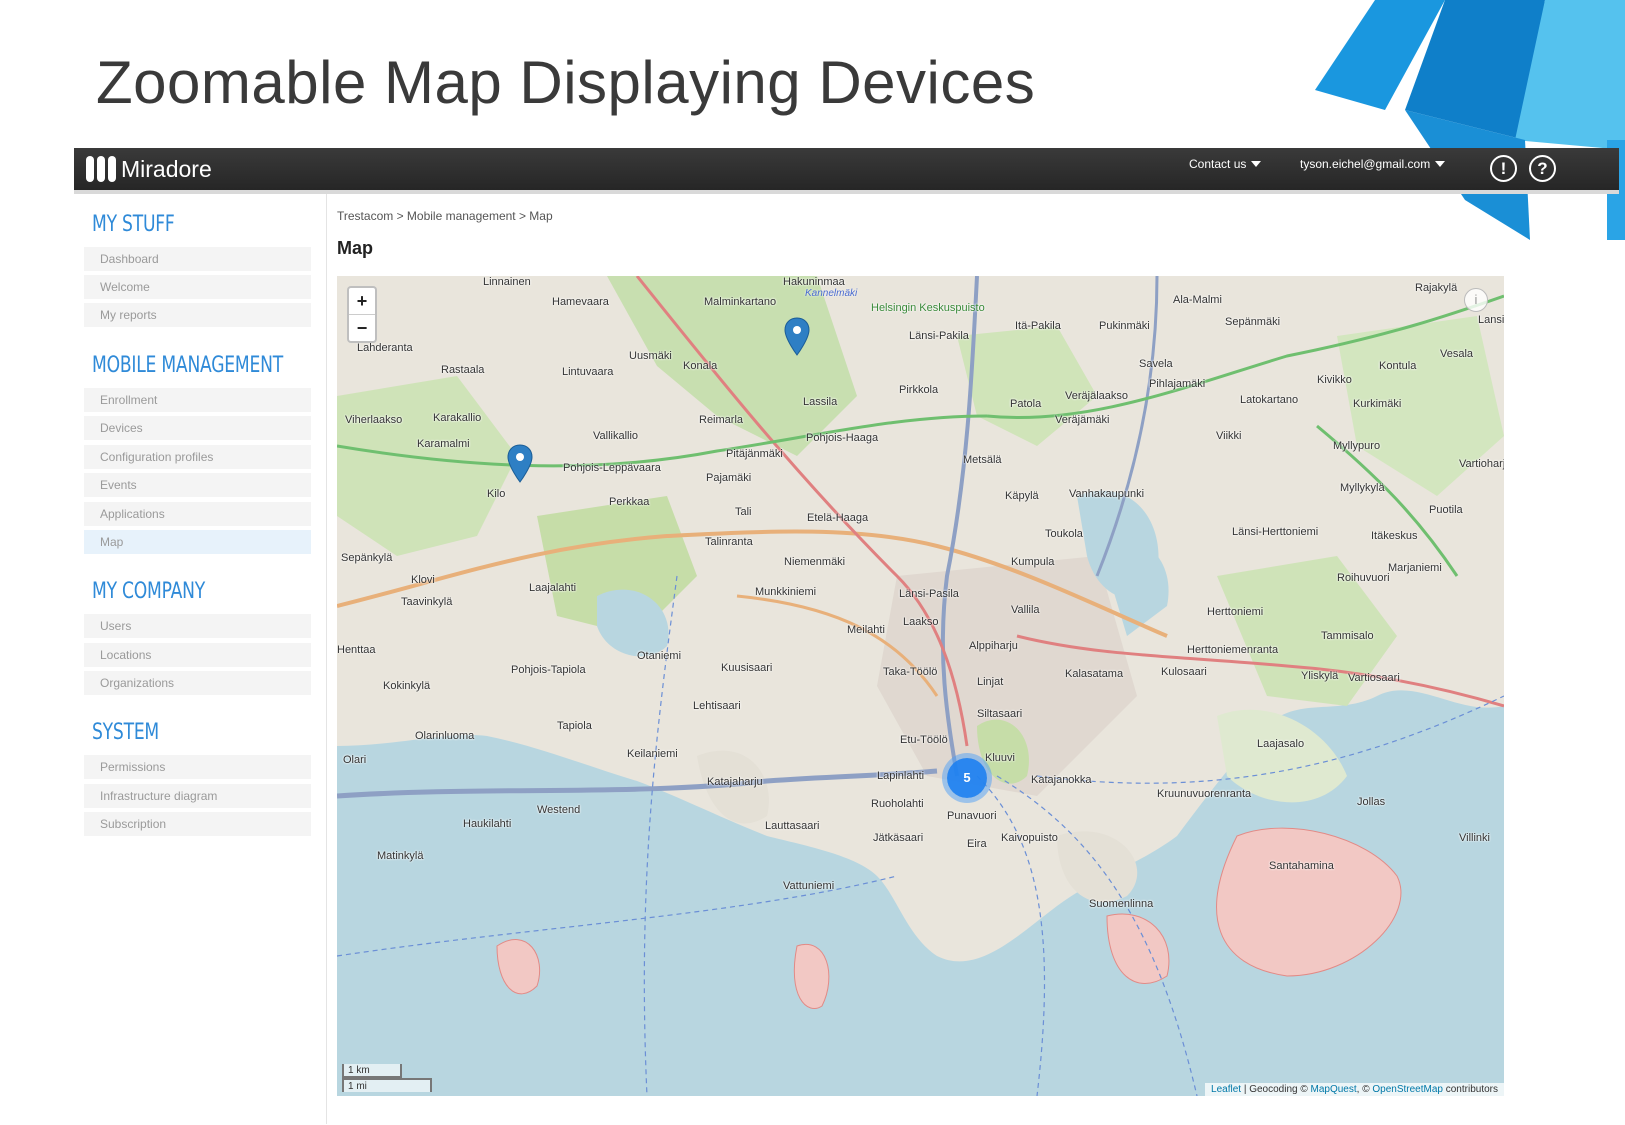 This screenshot has height=1125, width=1625. What do you see at coordinates (735, 782) in the screenshot?
I see `place-label: Katajaharju` at bounding box center [735, 782].